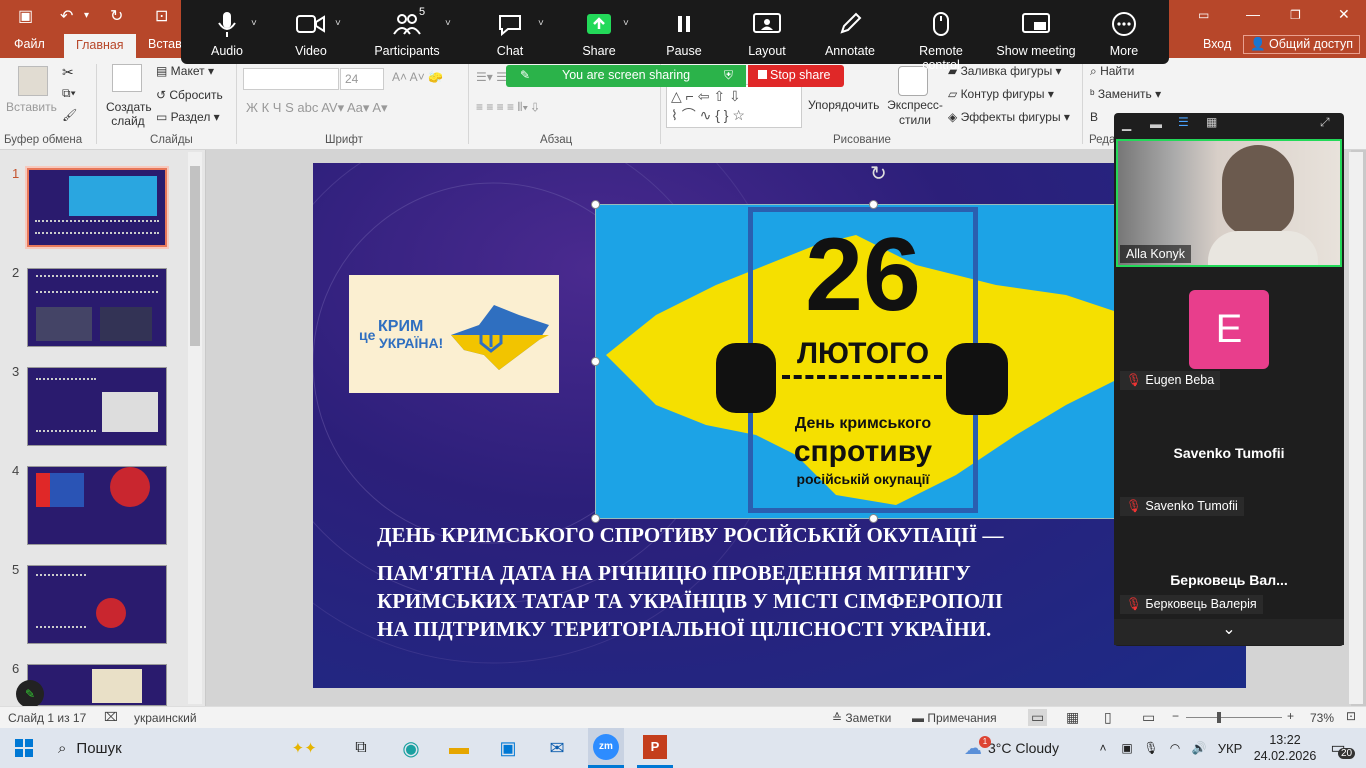 The image size is (1366, 768). Describe the element at coordinates (127, 78) in the screenshot. I see `new-slide-icon` at that location.